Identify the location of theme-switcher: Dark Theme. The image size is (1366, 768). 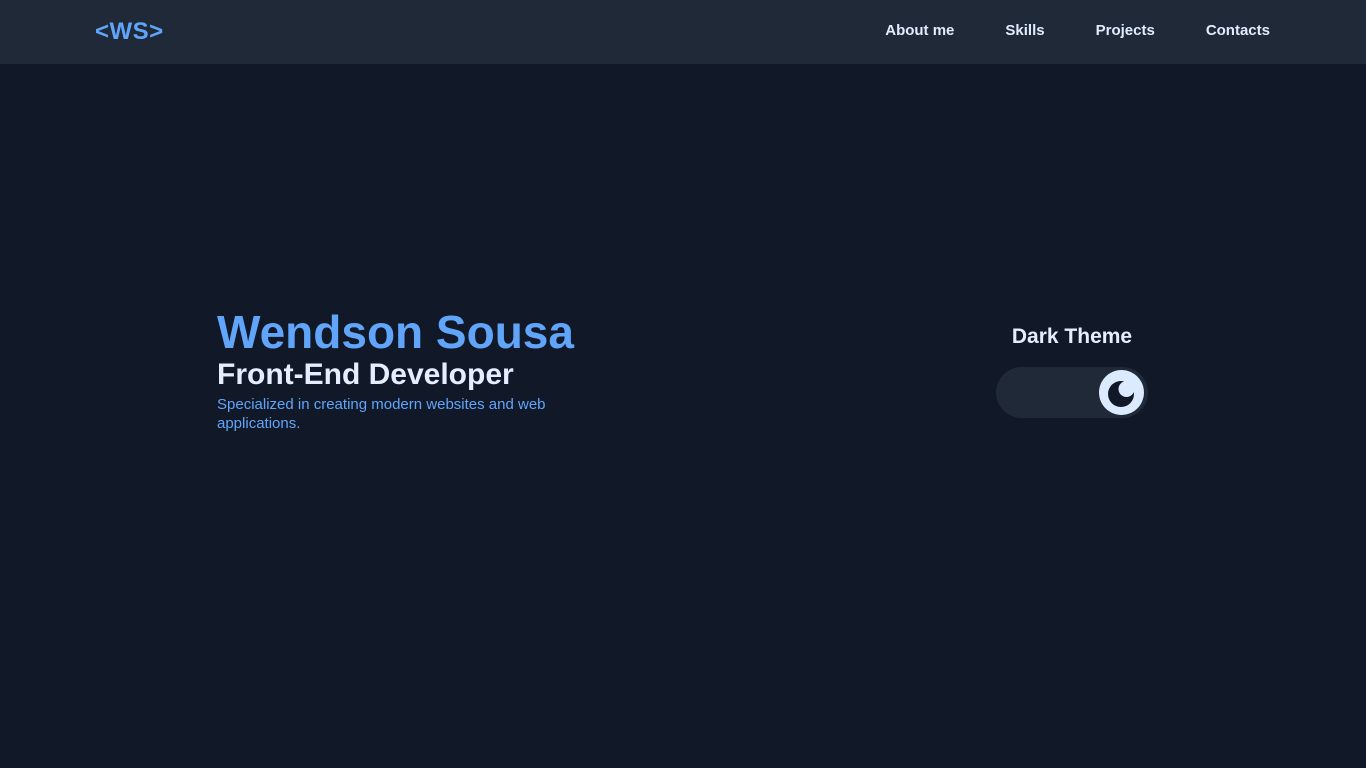
(1072, 371).